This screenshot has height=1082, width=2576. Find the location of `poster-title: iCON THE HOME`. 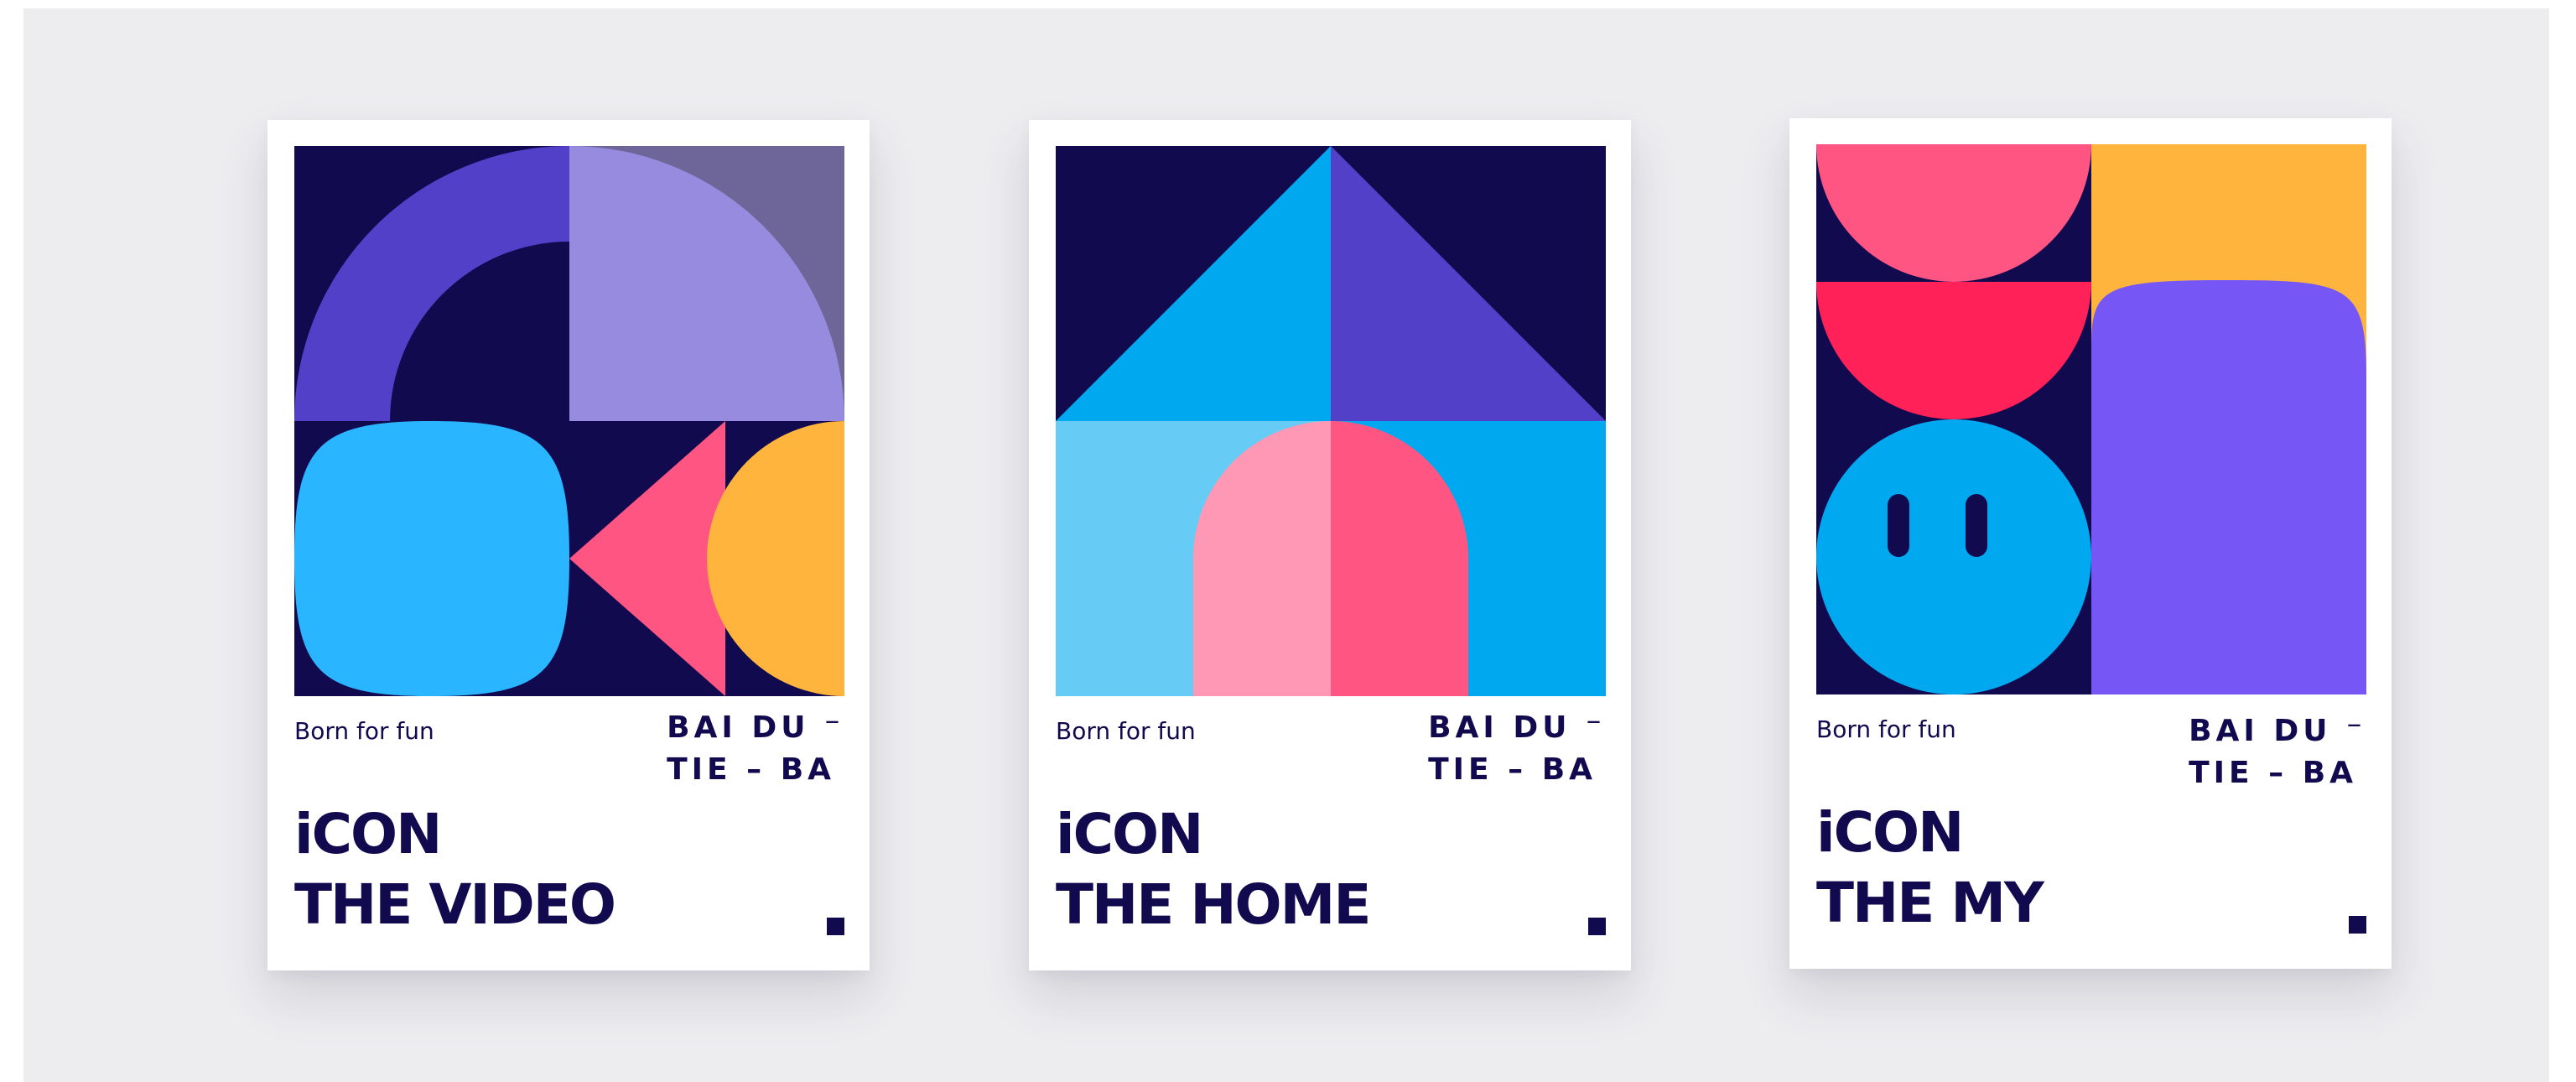

poster-title: iCON THE HOME is located at coordinates (1213, 869).